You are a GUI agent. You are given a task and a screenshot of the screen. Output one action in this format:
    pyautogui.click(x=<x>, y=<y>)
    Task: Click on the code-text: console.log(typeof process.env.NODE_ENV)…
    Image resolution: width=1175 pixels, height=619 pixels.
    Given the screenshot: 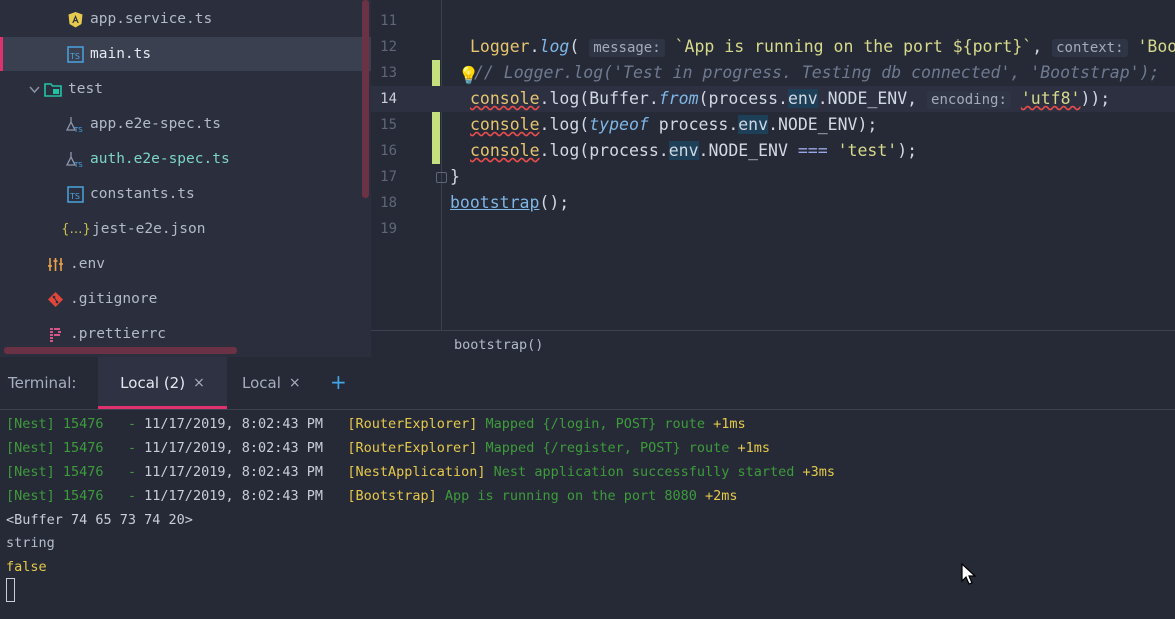 What is the action you would take?
    pyautogui.click(x=673, y=125)
    